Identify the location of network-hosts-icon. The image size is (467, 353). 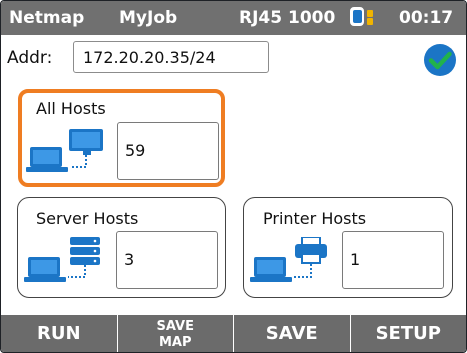
(64, 150).